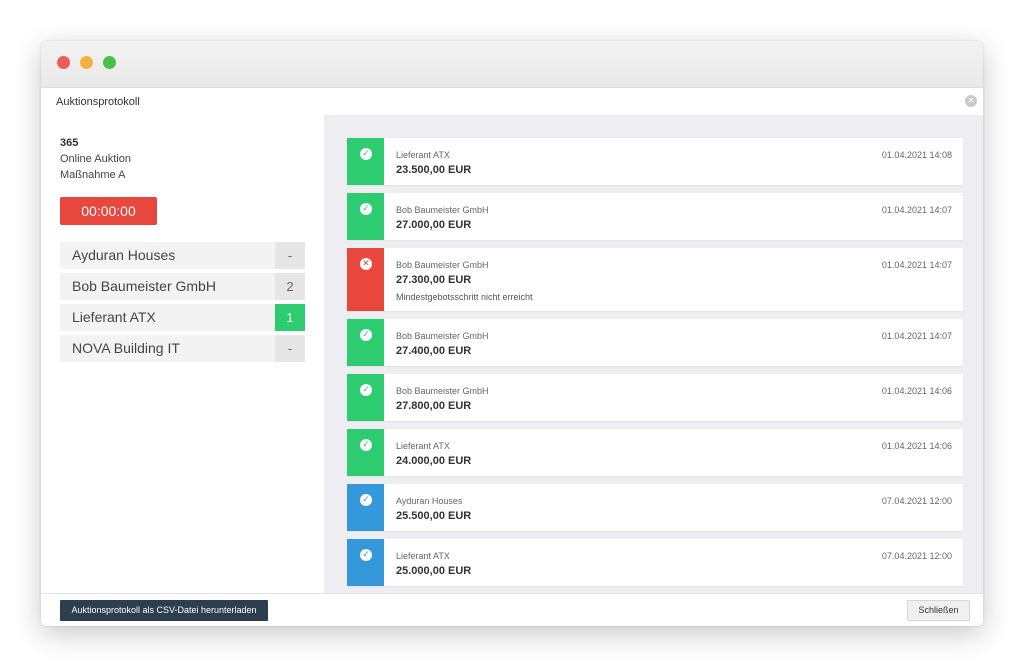 This screenshot has width=1024, height=667. Describe the element at coordinates (365, 279) in the screenshot. I see `bid-status-stripe: ✕` at that location.